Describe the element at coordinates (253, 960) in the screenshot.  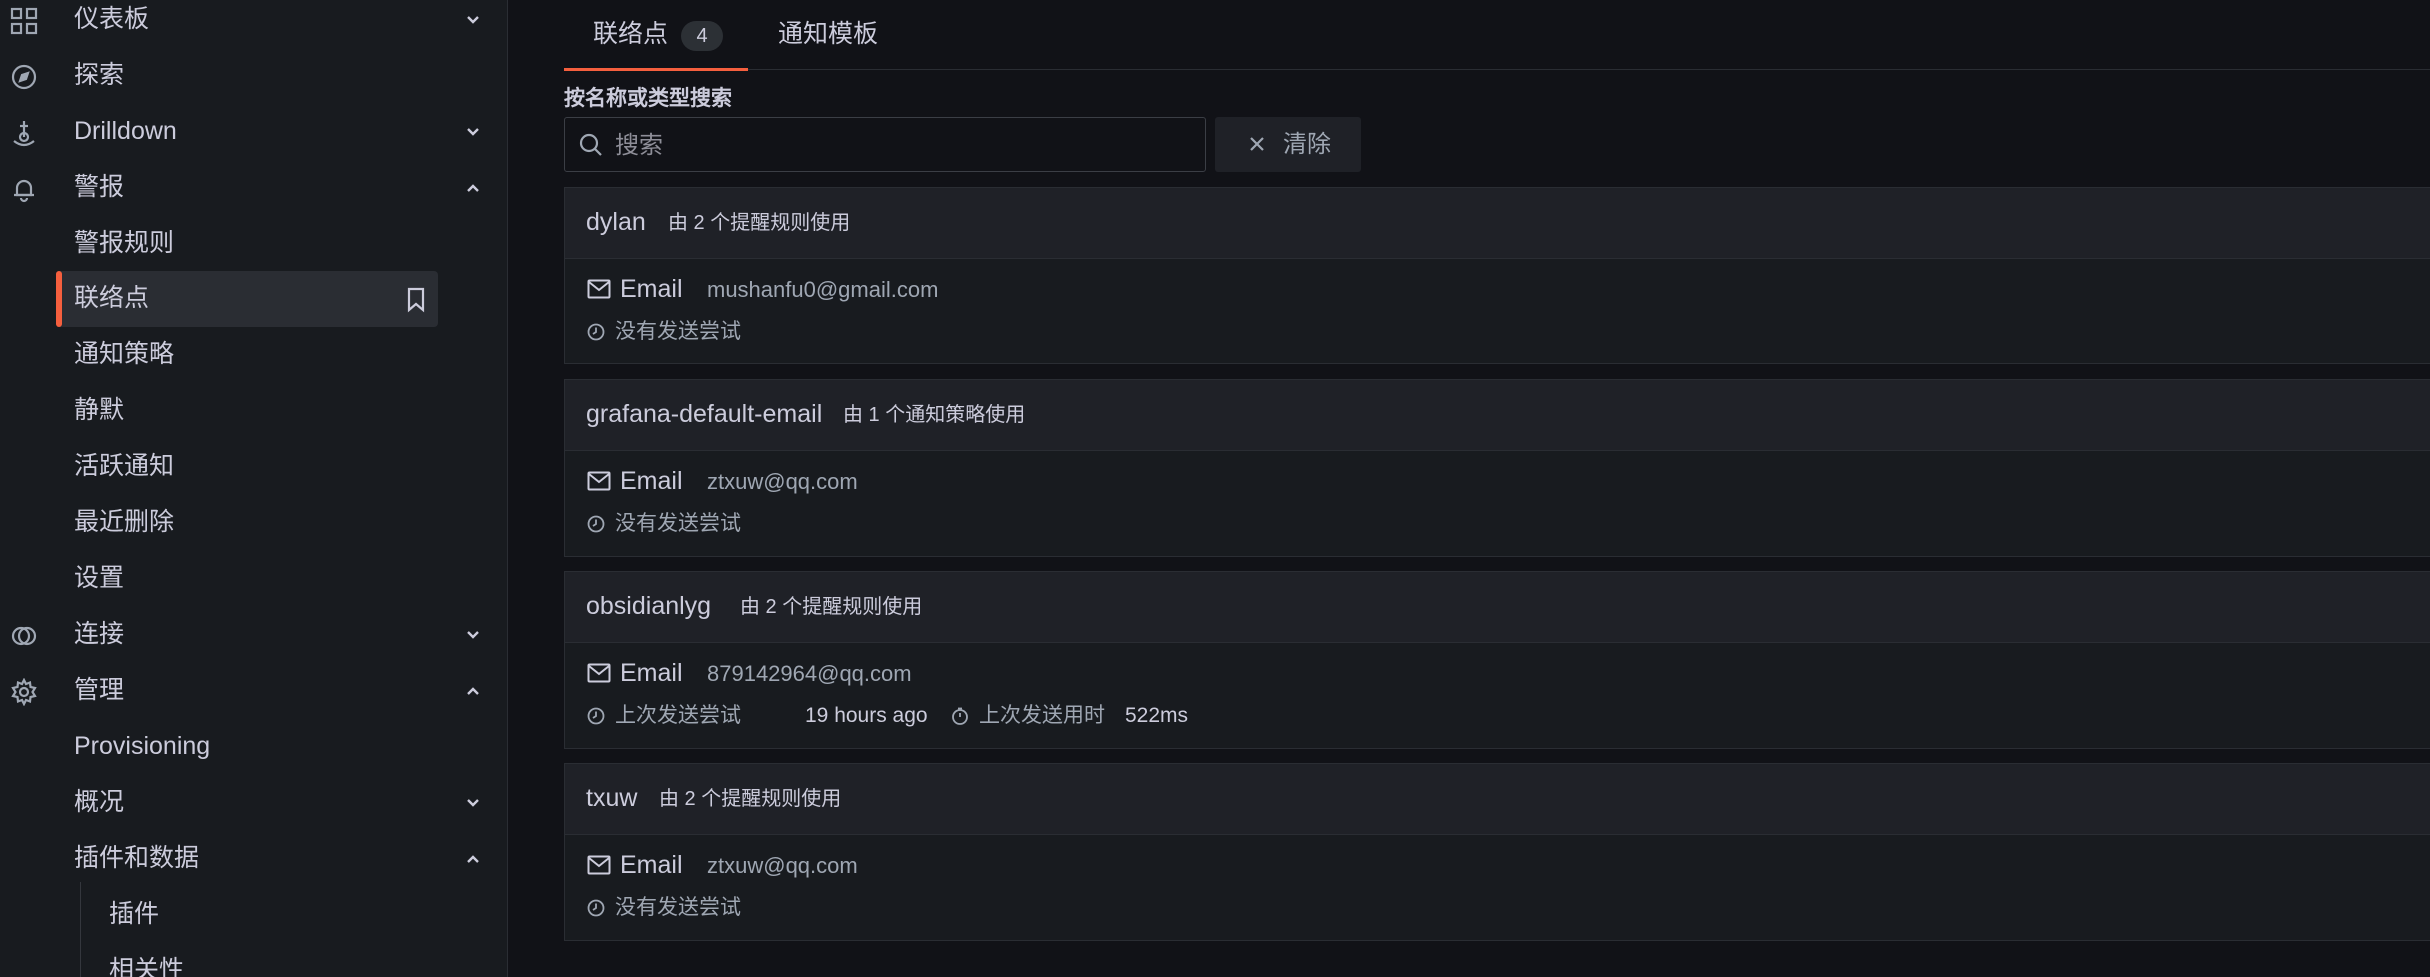
I see `sidebar-item-correlations: 相关性` at that location.